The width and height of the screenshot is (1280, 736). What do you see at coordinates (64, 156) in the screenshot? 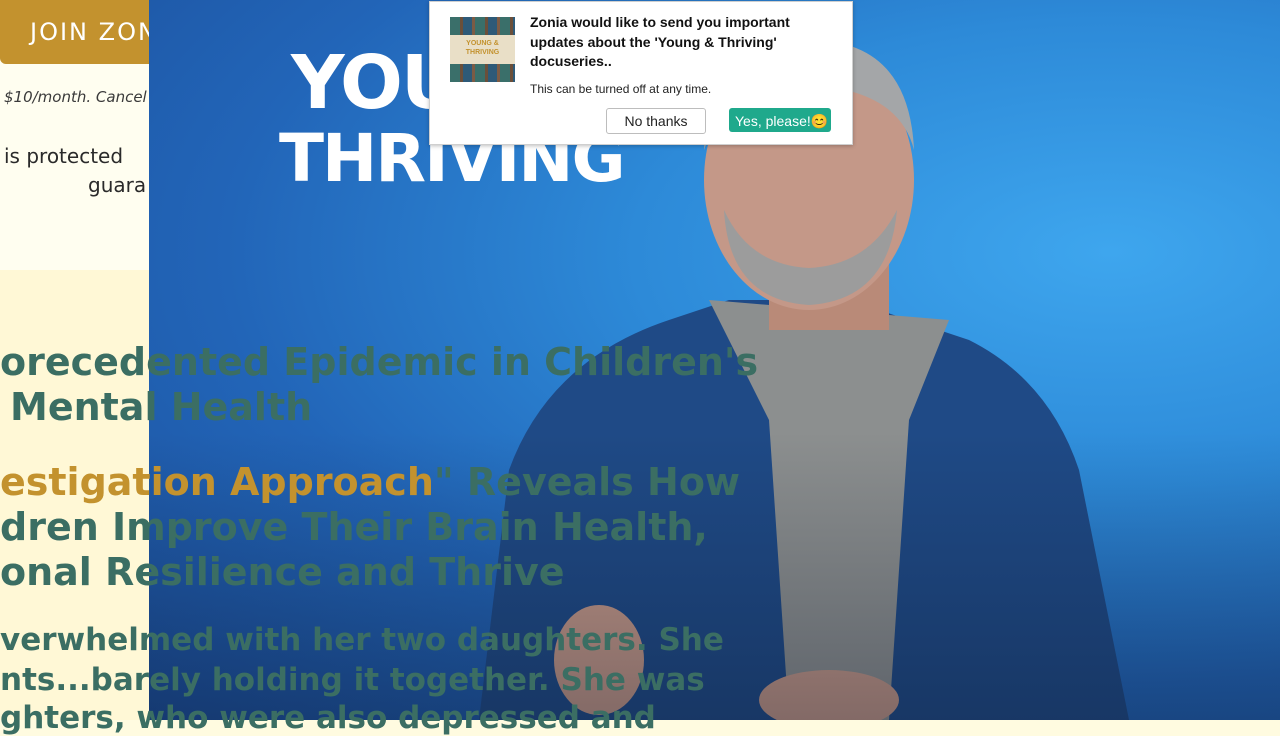
I see `protected-text: is protected` at bounding box center [64, 156].